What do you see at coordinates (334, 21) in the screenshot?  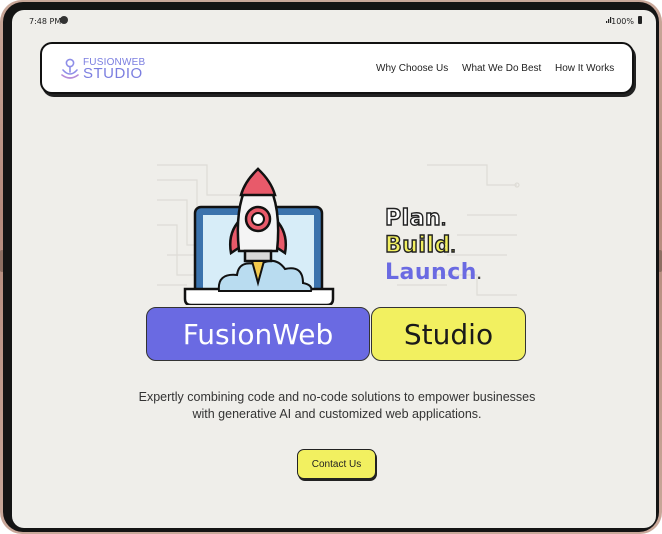 I see `status-bar: 7:48 PM 100%` at bounding box center [334, 21].